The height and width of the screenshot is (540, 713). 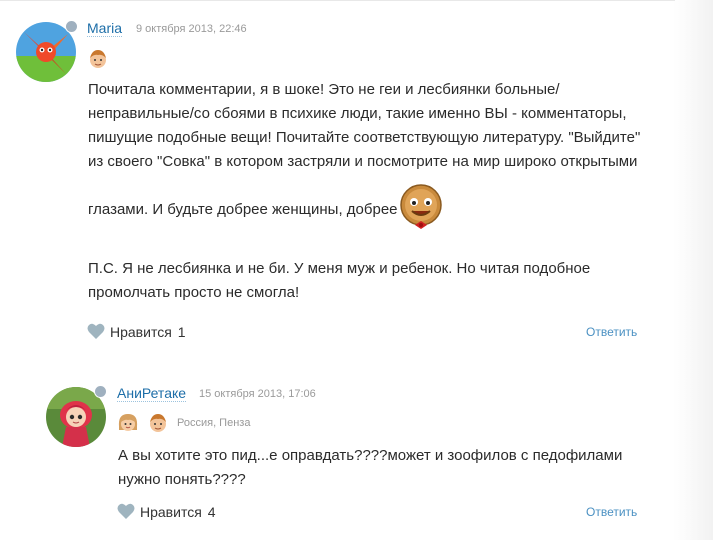 I want to click on author-name: Maria, so click(x=105, y=28).